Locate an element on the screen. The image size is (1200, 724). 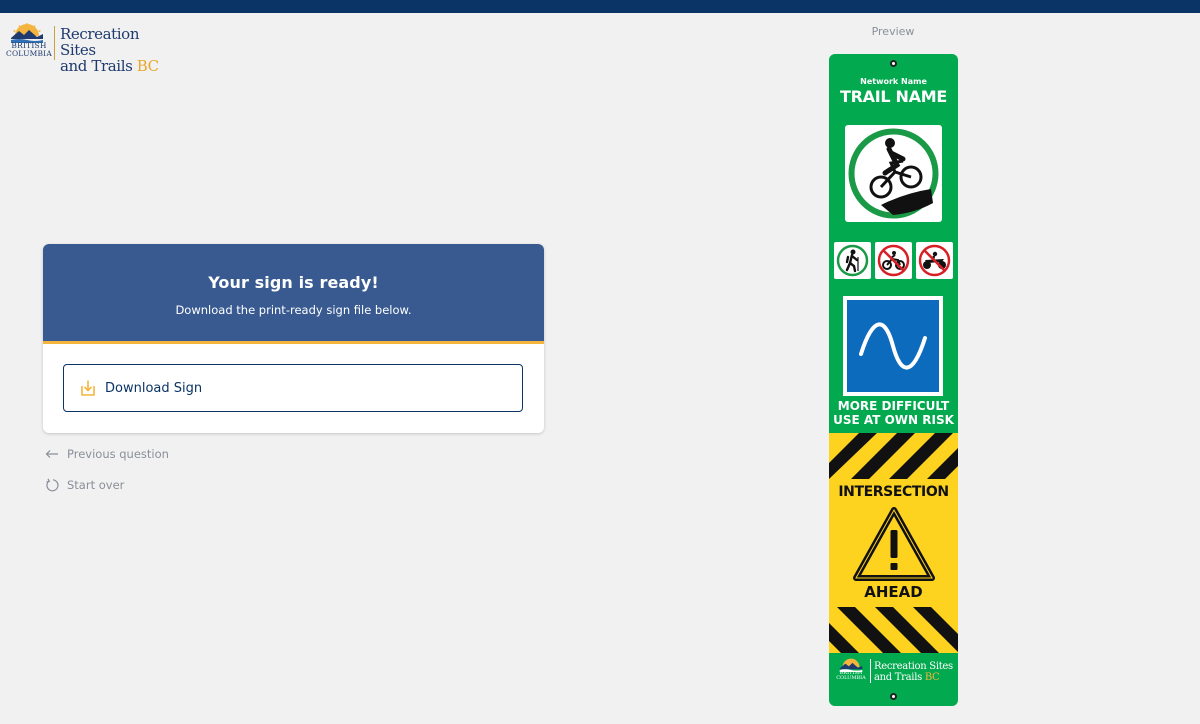
mounting-hole-top is located at coordinates (893, 63).